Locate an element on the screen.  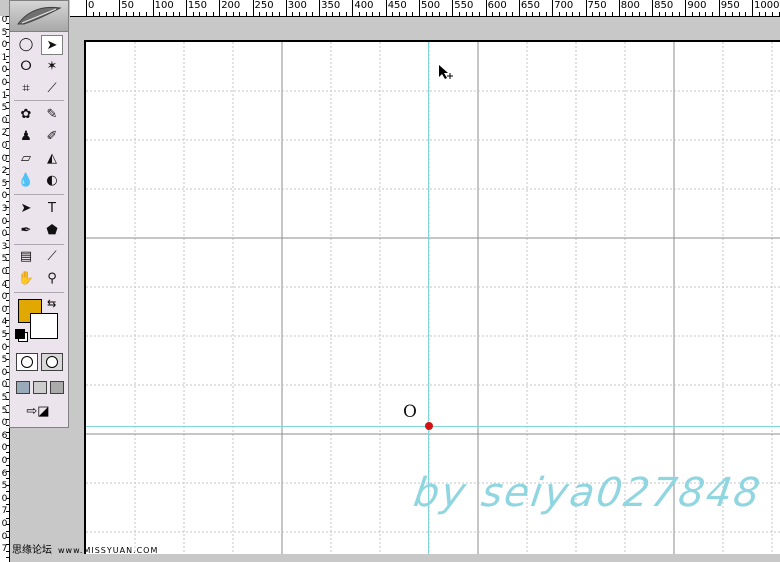
screen-mode-standard-button is located at coordinates (23, 387).